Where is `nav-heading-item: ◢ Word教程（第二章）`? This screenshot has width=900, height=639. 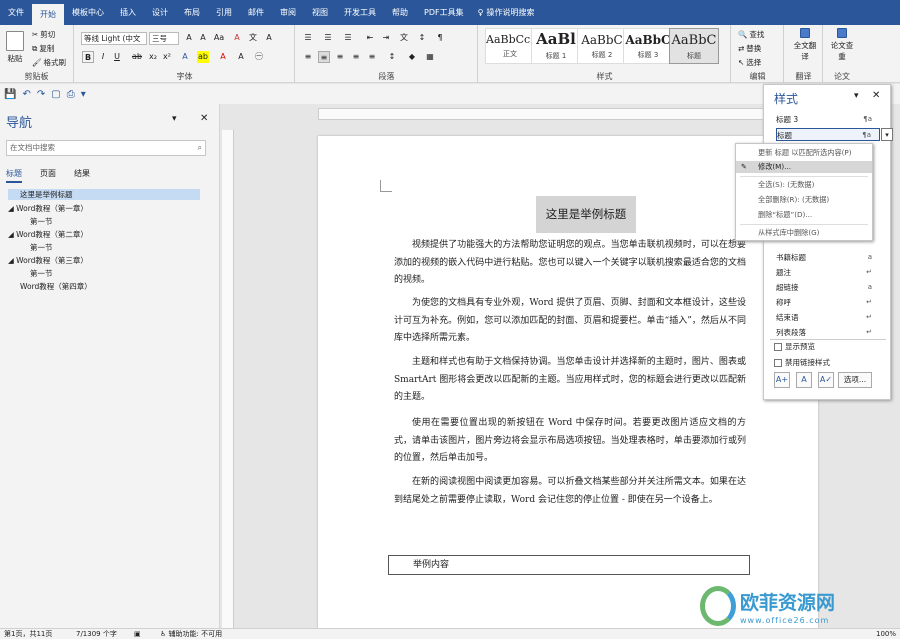
nav-heading-item: ◢ Word教程（第二章） is located at coordinates (48, 234).